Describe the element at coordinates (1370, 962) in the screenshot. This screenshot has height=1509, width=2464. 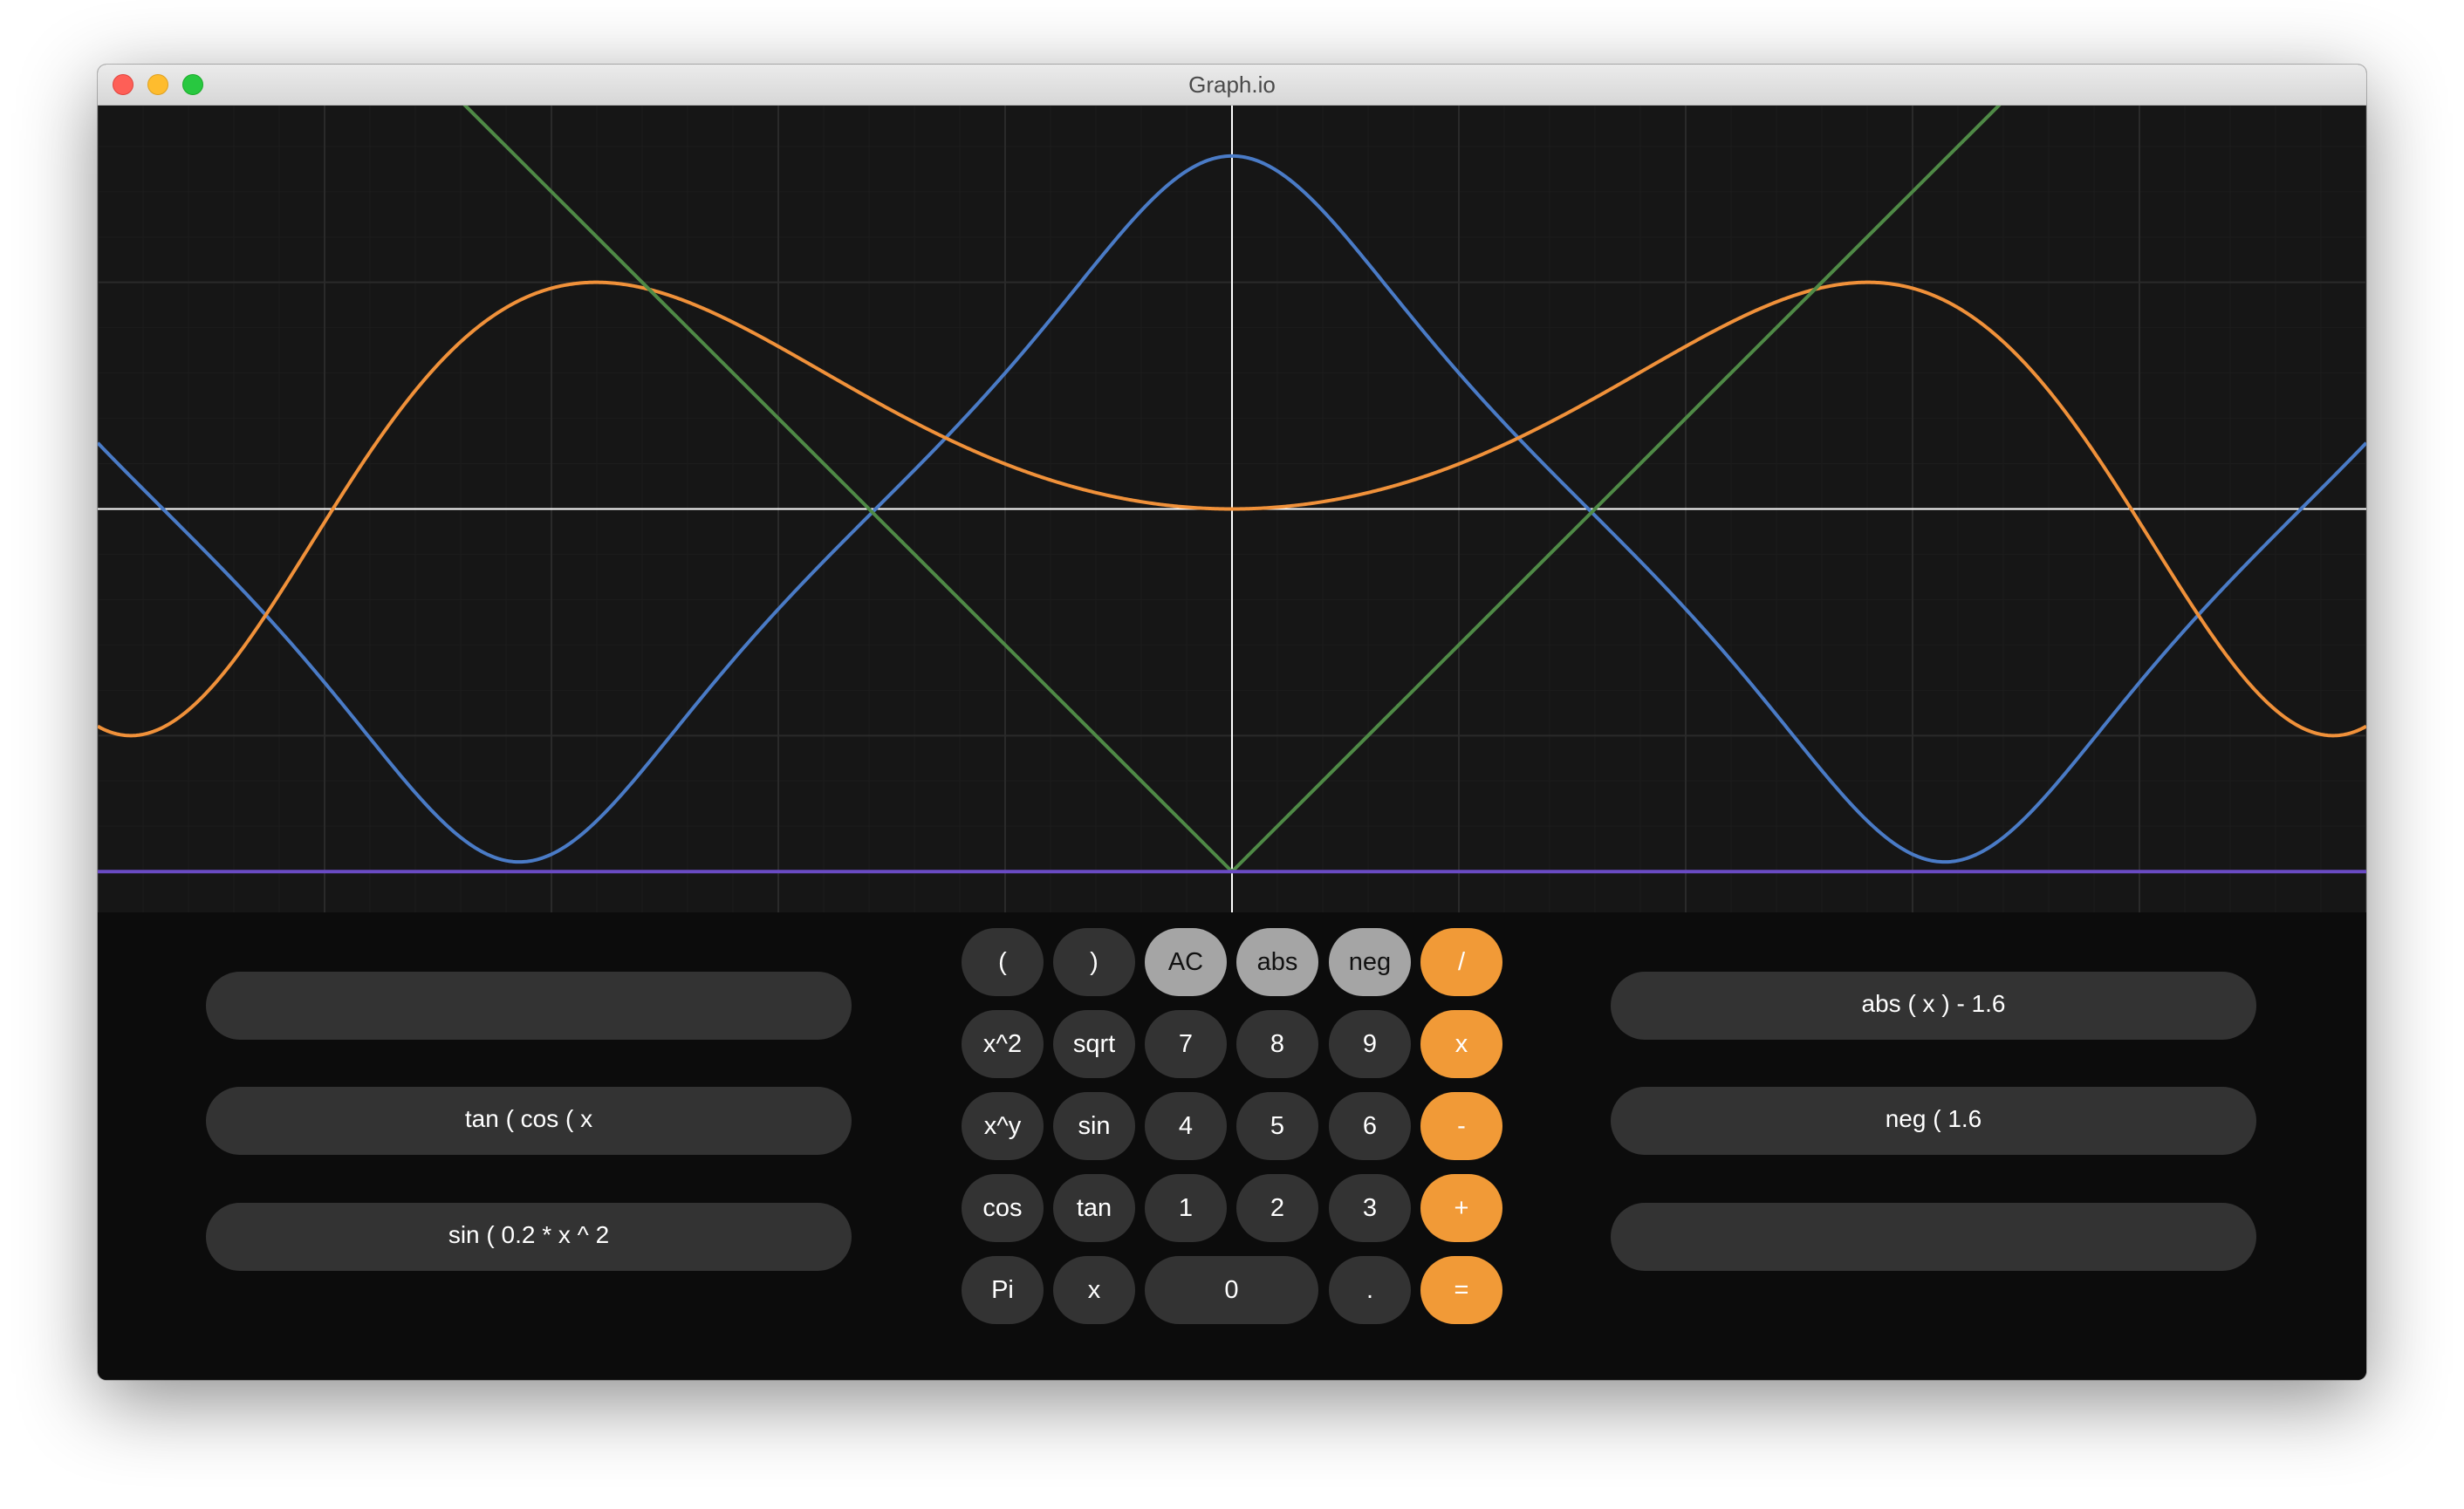
I see `neg-key: neg` at that location.